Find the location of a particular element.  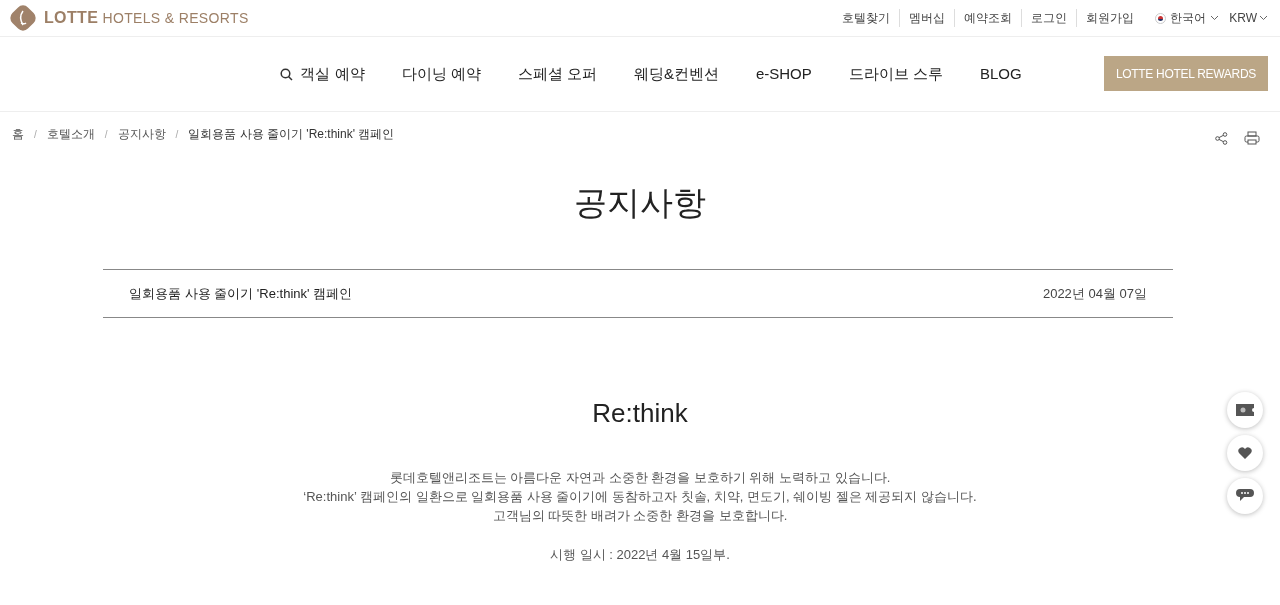

article-heading: Re:think is located at coordinates (640, 413).